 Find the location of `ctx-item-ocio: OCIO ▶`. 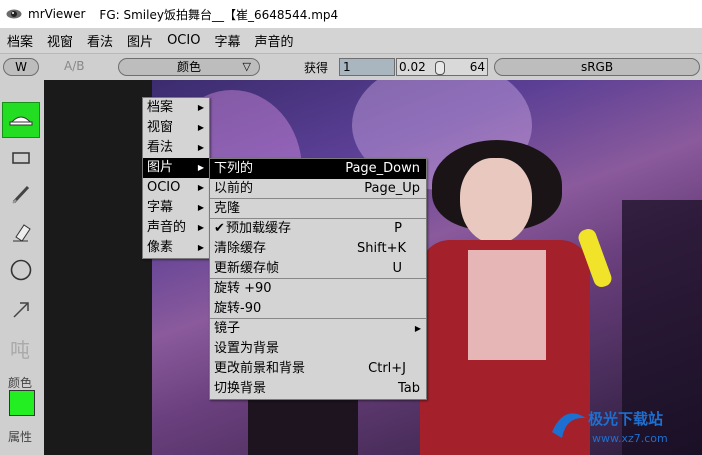

ctx-item-ocio: OCIO ▶ is located at coordinates (176, 188).